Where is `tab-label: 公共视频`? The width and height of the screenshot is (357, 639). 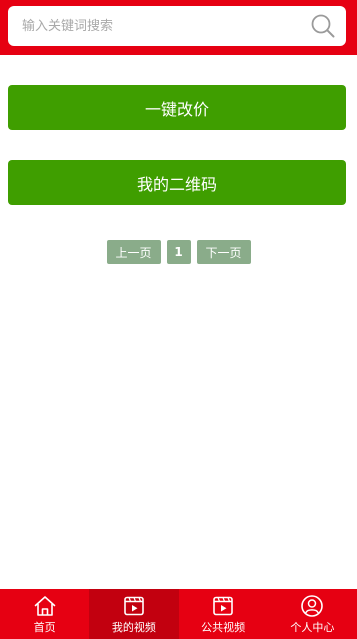
tab-label: 公共视频 is located at coordinates (223, 627).